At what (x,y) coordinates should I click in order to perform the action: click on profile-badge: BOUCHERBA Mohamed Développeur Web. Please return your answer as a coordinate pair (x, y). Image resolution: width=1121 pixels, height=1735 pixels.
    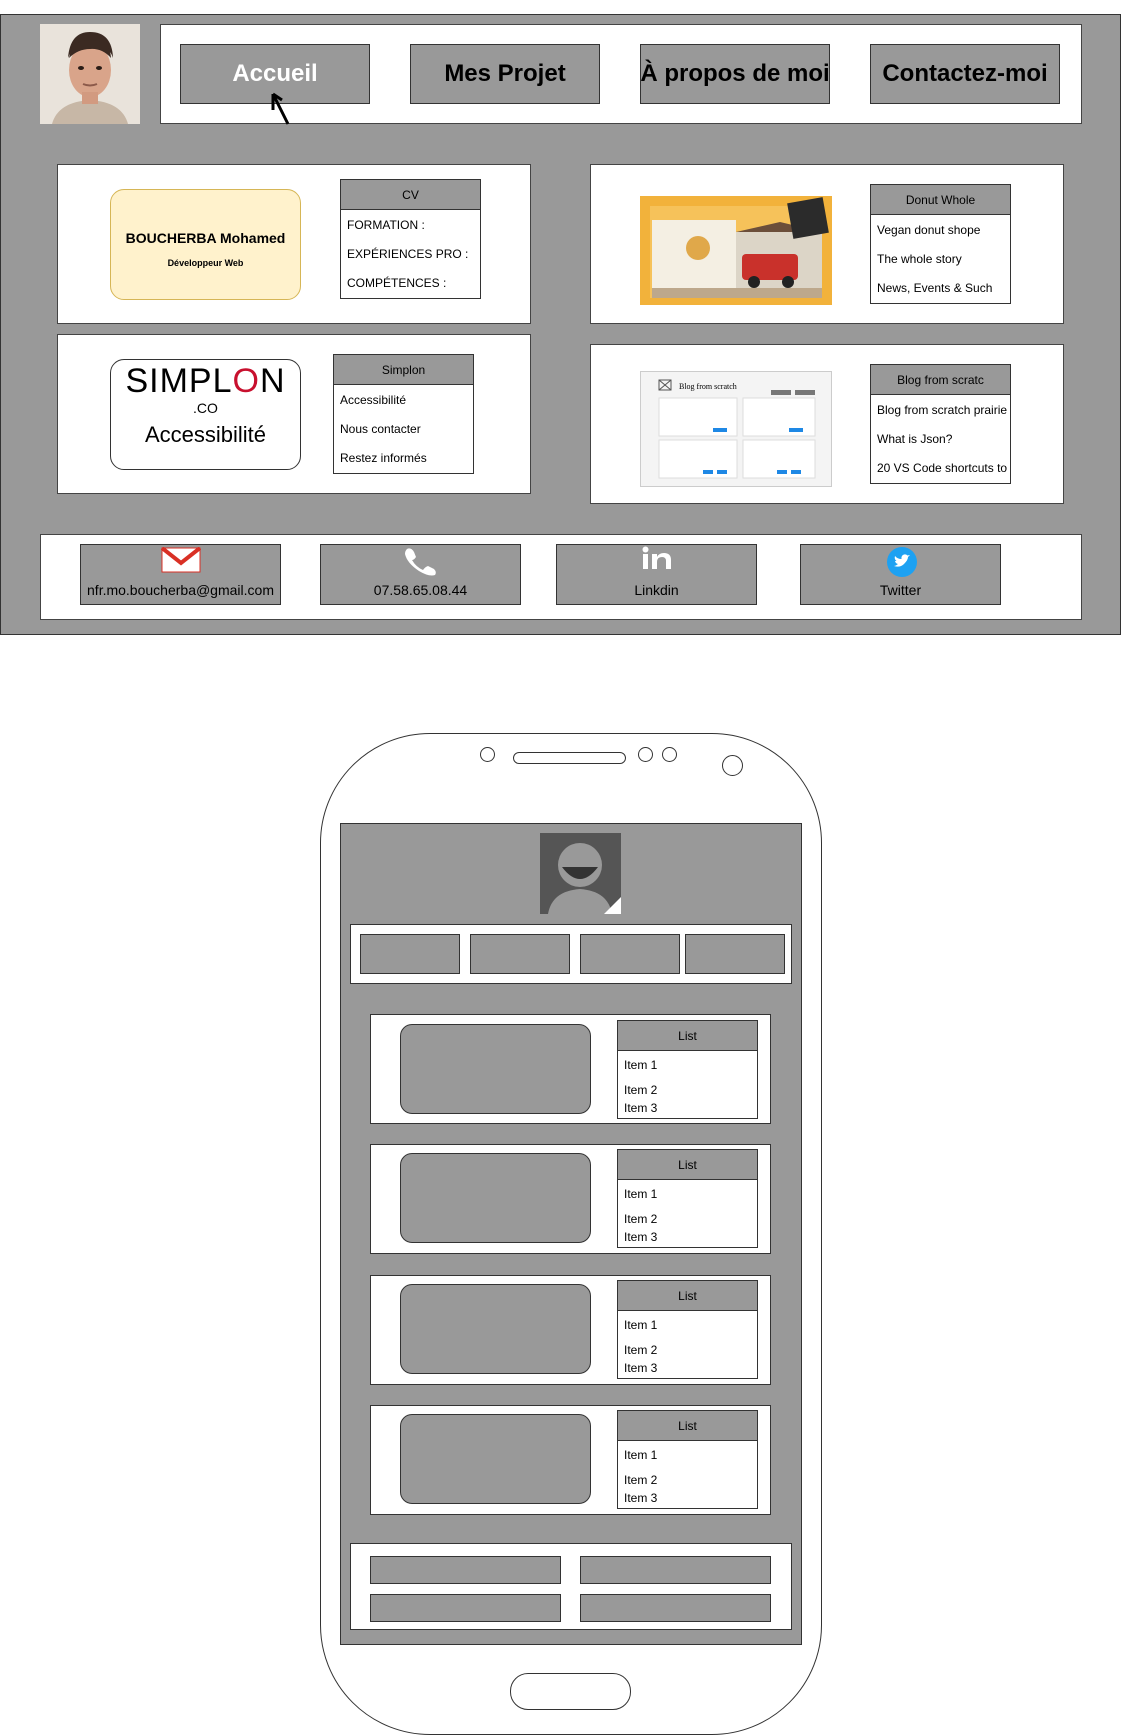
    Looking at the image, I should click on (205, 244).